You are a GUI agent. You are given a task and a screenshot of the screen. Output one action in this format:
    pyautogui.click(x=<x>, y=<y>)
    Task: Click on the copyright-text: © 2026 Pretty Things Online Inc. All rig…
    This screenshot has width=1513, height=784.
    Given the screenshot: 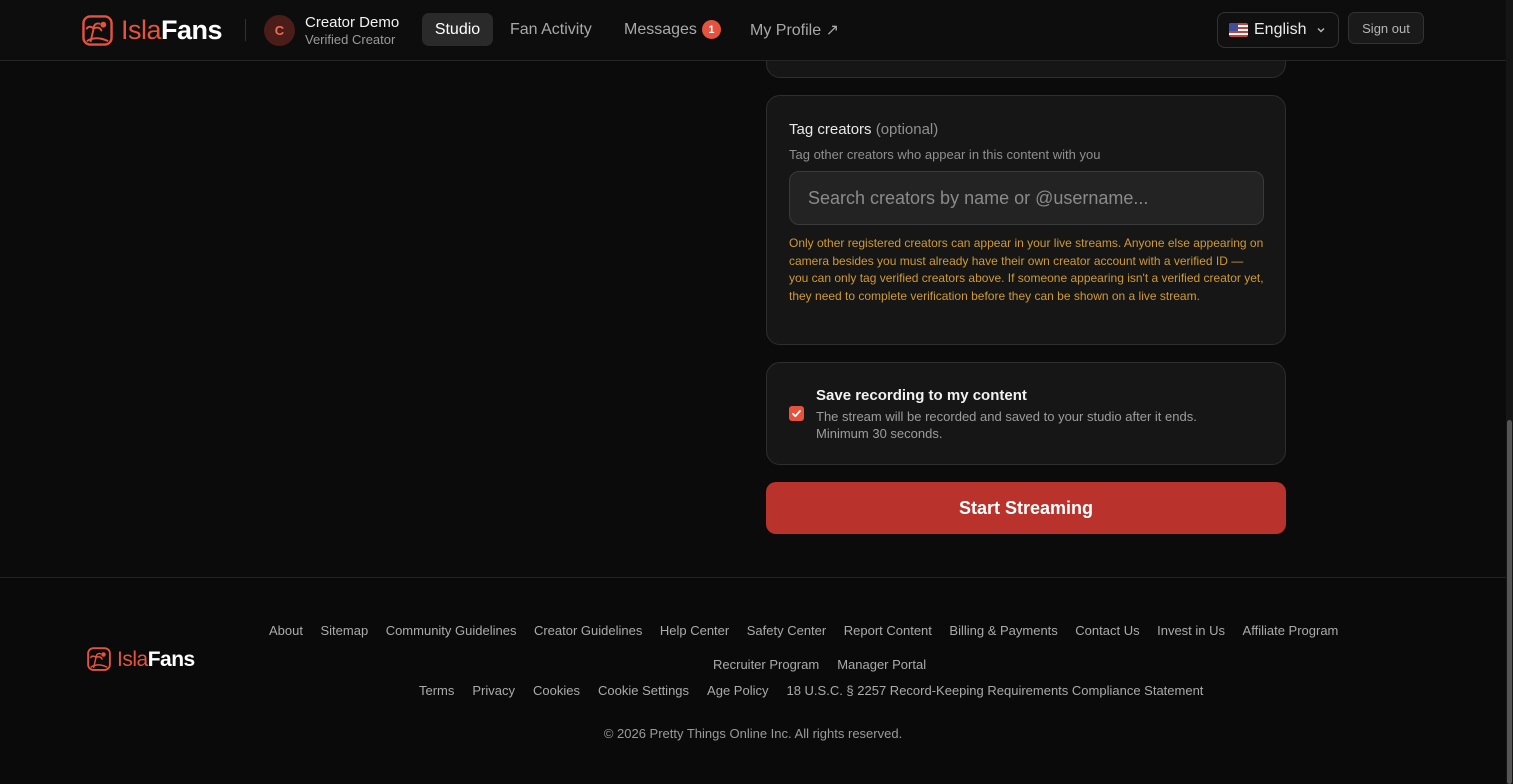 What is the action you would take?
    pyautogui.click(x=753, y=733)
    